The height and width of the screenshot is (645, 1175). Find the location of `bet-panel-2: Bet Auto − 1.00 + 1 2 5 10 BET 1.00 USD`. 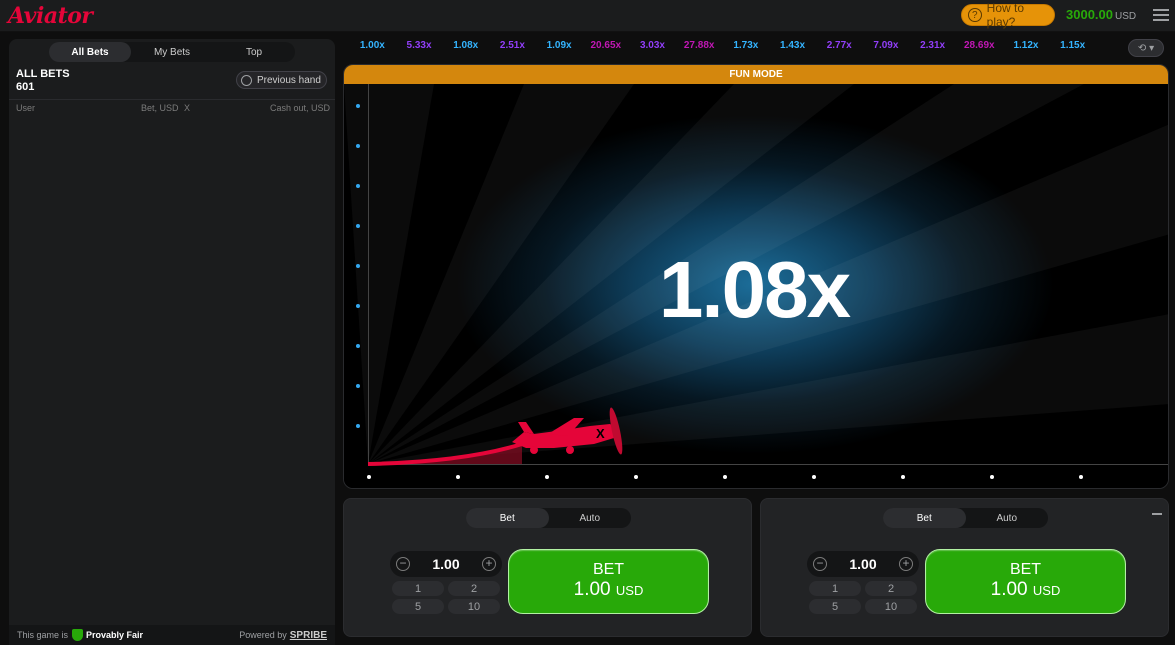

bet-panel-2: Bet Auto − 1.00 + 1 2 5 10 BET 1.00 USD is located at coordinates (964, 567).